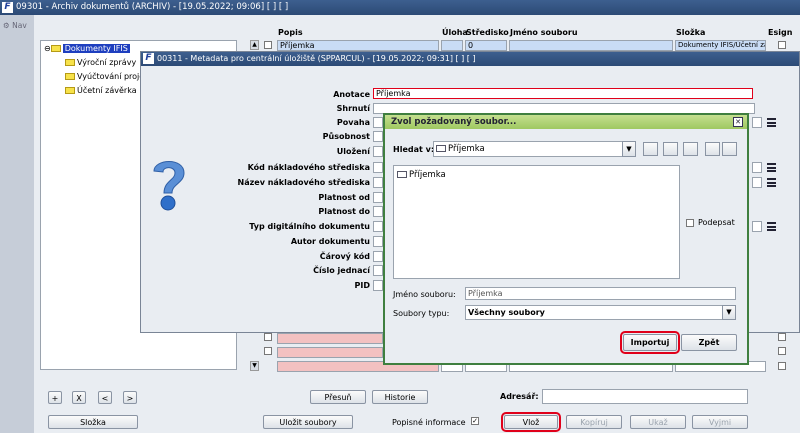 The height and width of the screenshot is (433, 800). Describe the element at coordinates (720, 45) in the screenshot. I see `row-slozka: Dokumenty IFIS/Účetní závěrka` at that location.